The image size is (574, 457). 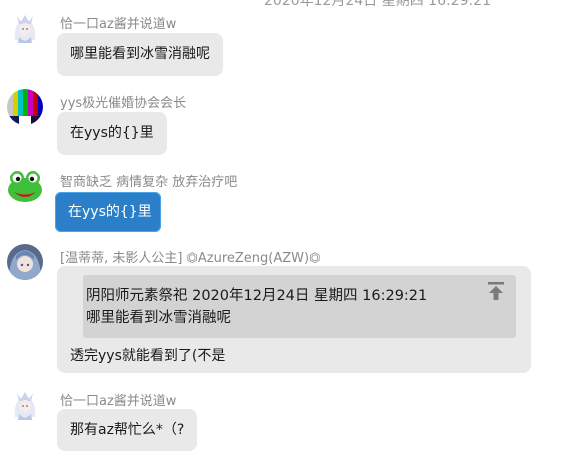 What do you see at coordinates (496, 291) in the screenshot?
I see `jump-to-original-icon` at bounding box center [496, 291].